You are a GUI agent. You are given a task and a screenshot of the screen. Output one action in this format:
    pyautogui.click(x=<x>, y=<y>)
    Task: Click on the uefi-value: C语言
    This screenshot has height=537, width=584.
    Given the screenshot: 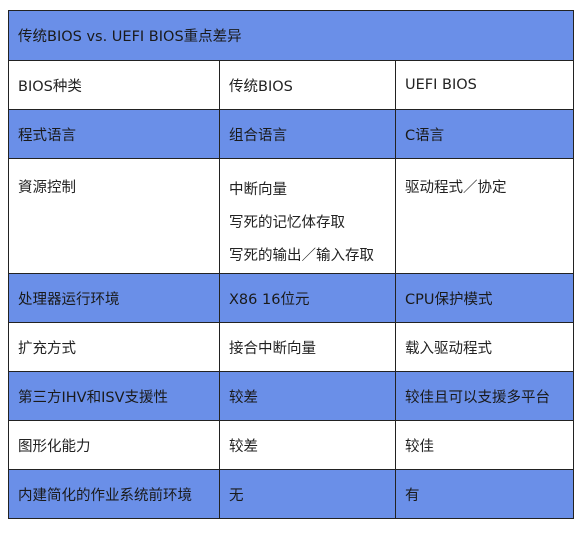 What is the action you would take?
    pyautogui.click(x=484, y=134)
    